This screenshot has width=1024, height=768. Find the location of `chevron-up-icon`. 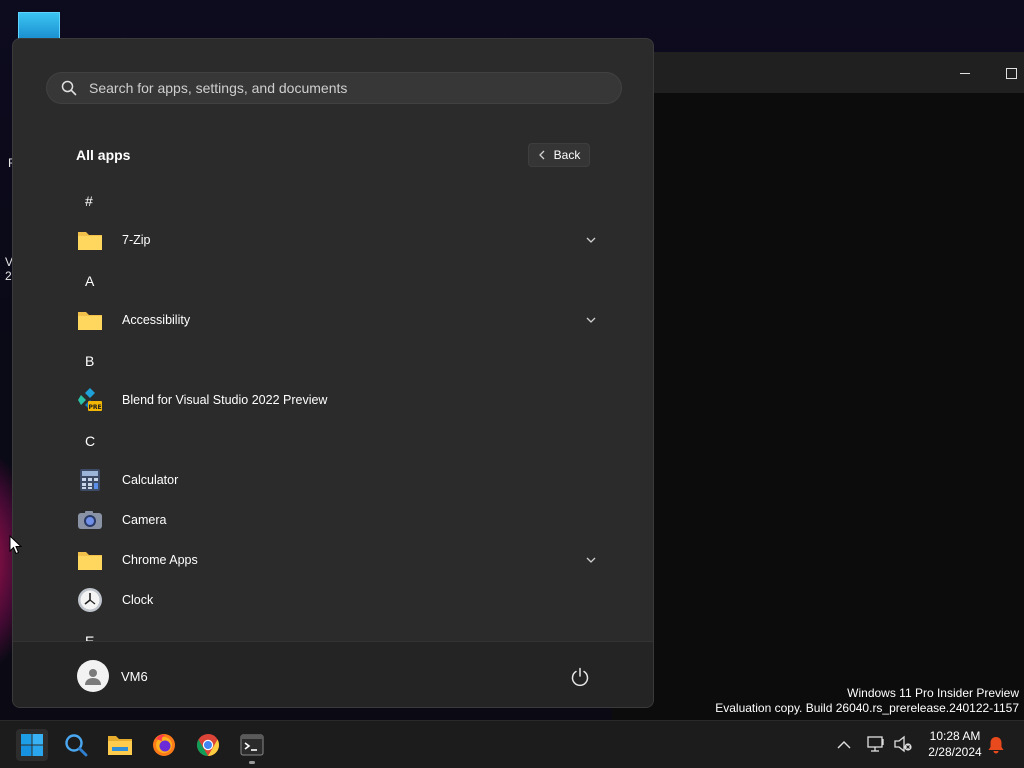

chevron-up-icon is located at coordinates (844, 745).